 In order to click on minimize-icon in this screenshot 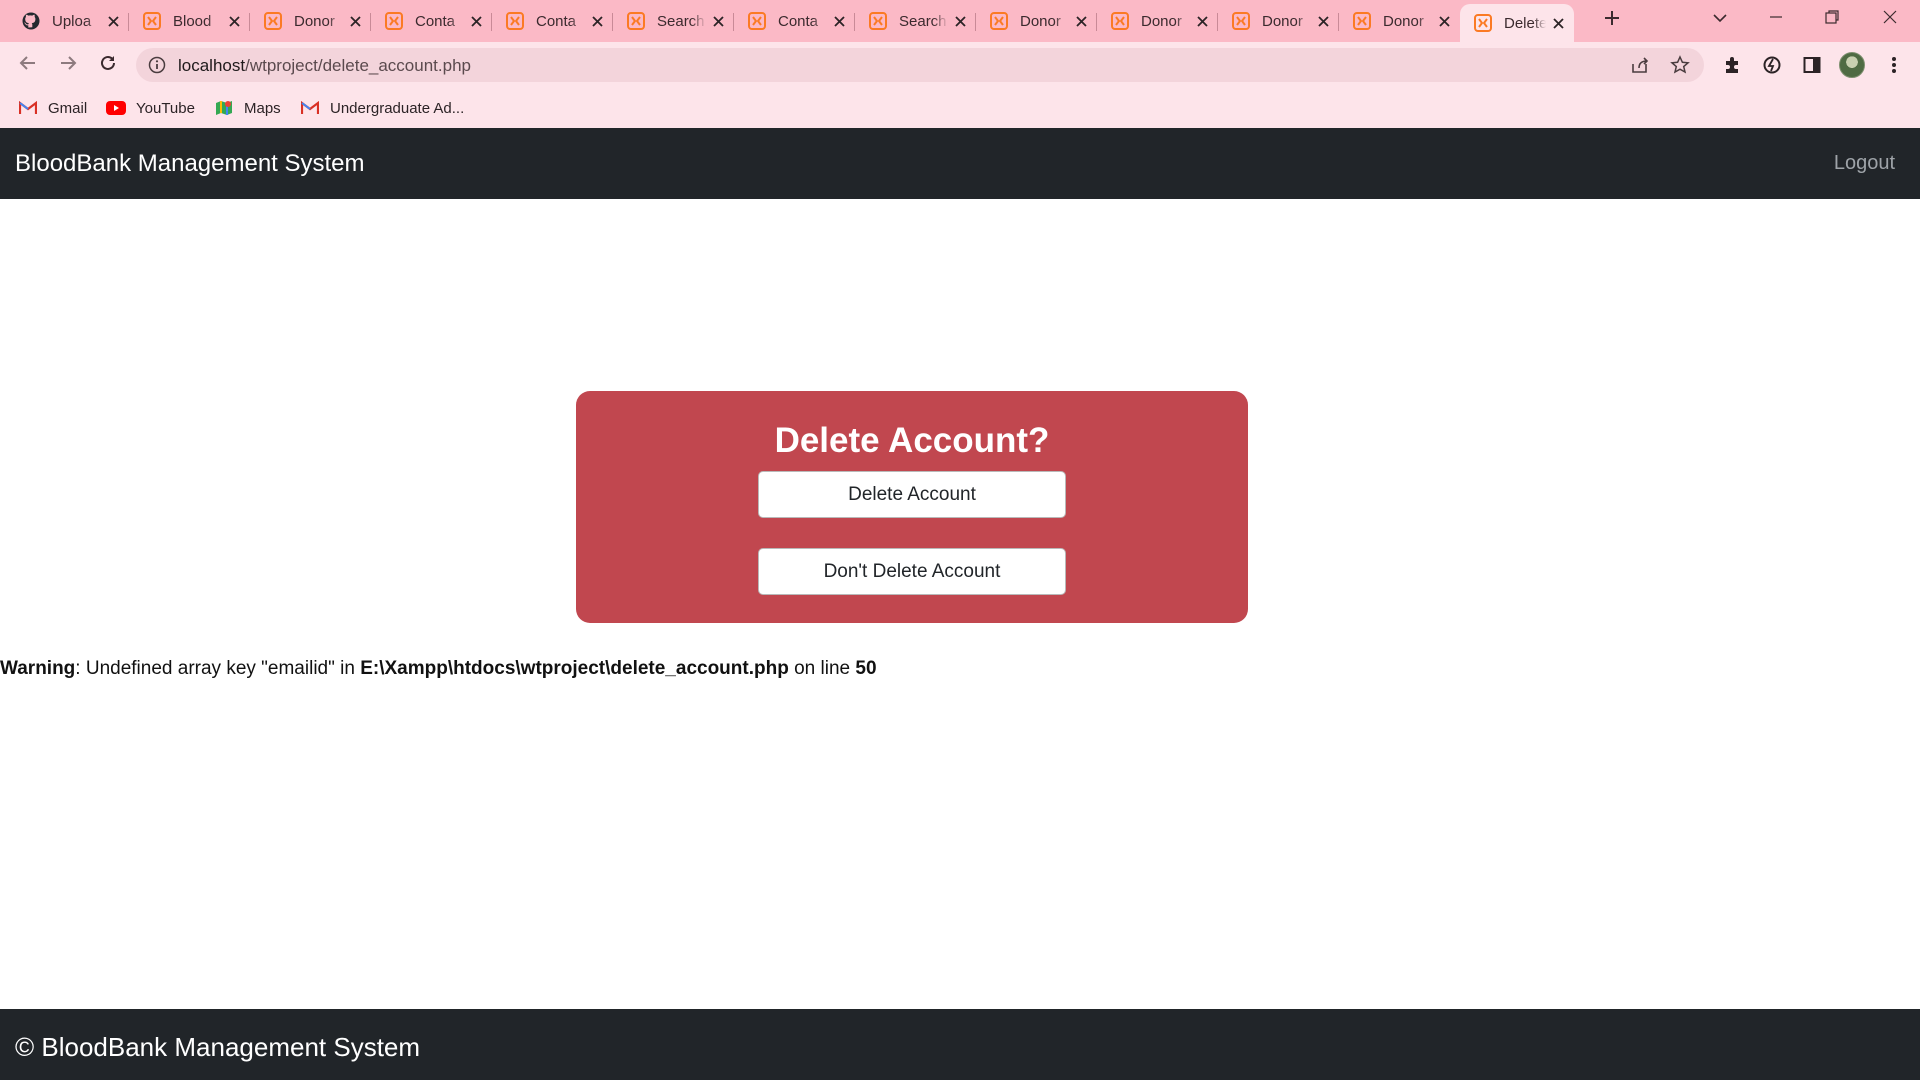, I will do `click(1776, 19)`.